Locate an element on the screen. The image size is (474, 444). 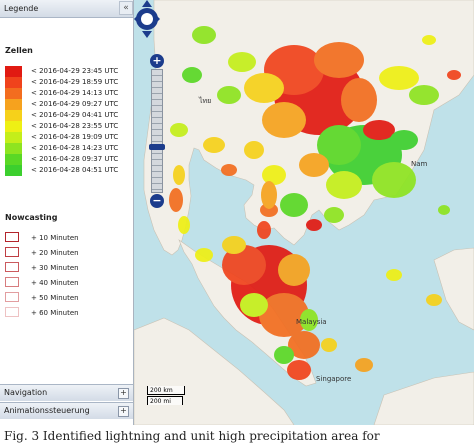
zoom-slider-handle is located at coordinates (157, 147).